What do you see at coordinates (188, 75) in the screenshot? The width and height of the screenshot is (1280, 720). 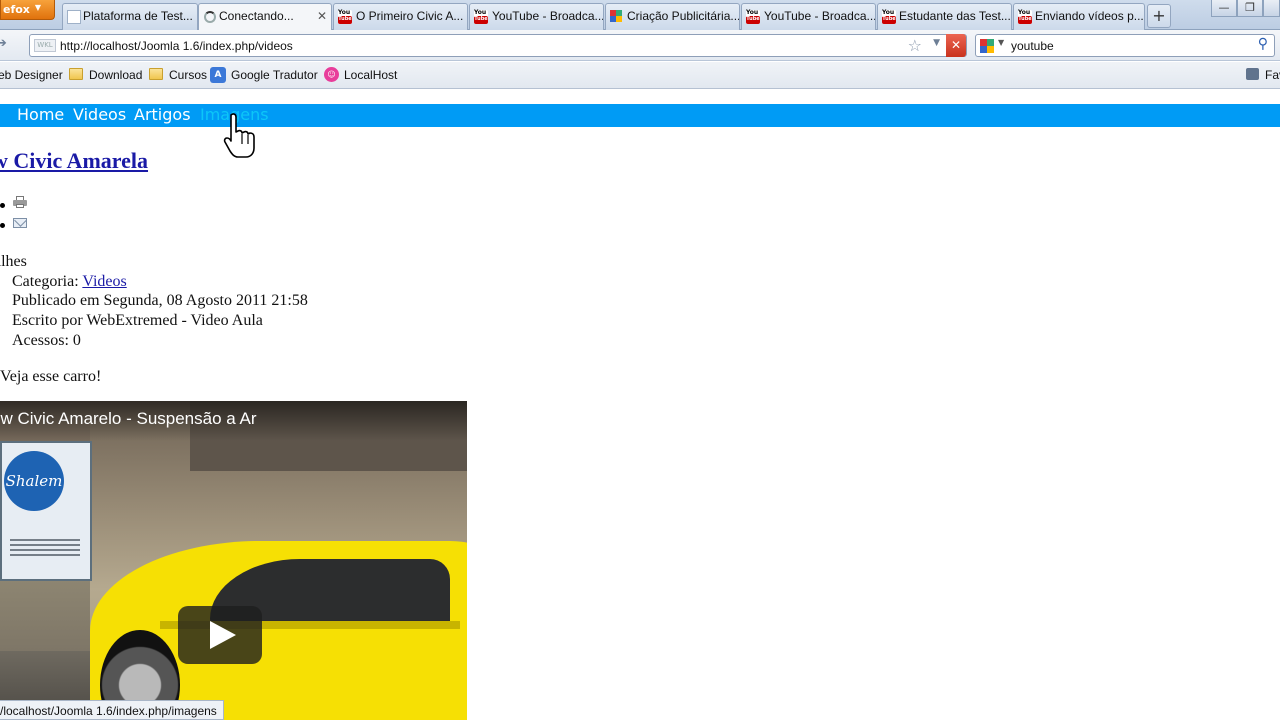 I see `bookmark-cursos: Cursos` at bounding box center [188, 75].